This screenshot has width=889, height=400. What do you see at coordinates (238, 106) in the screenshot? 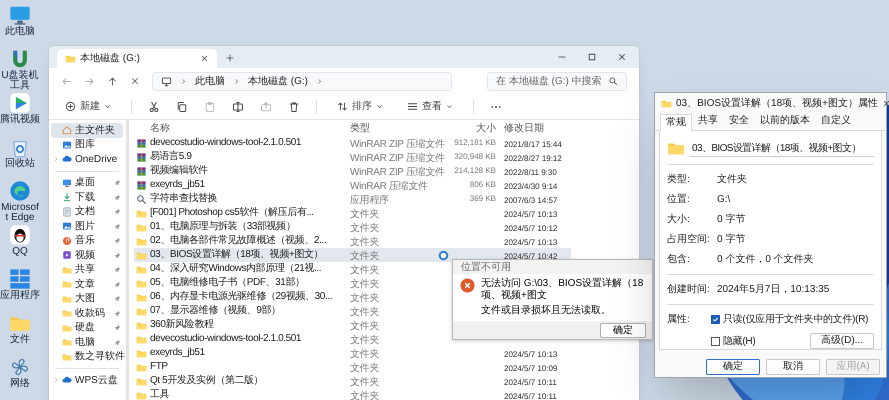
I see `rename-icon` at bounding box center [238, 106].